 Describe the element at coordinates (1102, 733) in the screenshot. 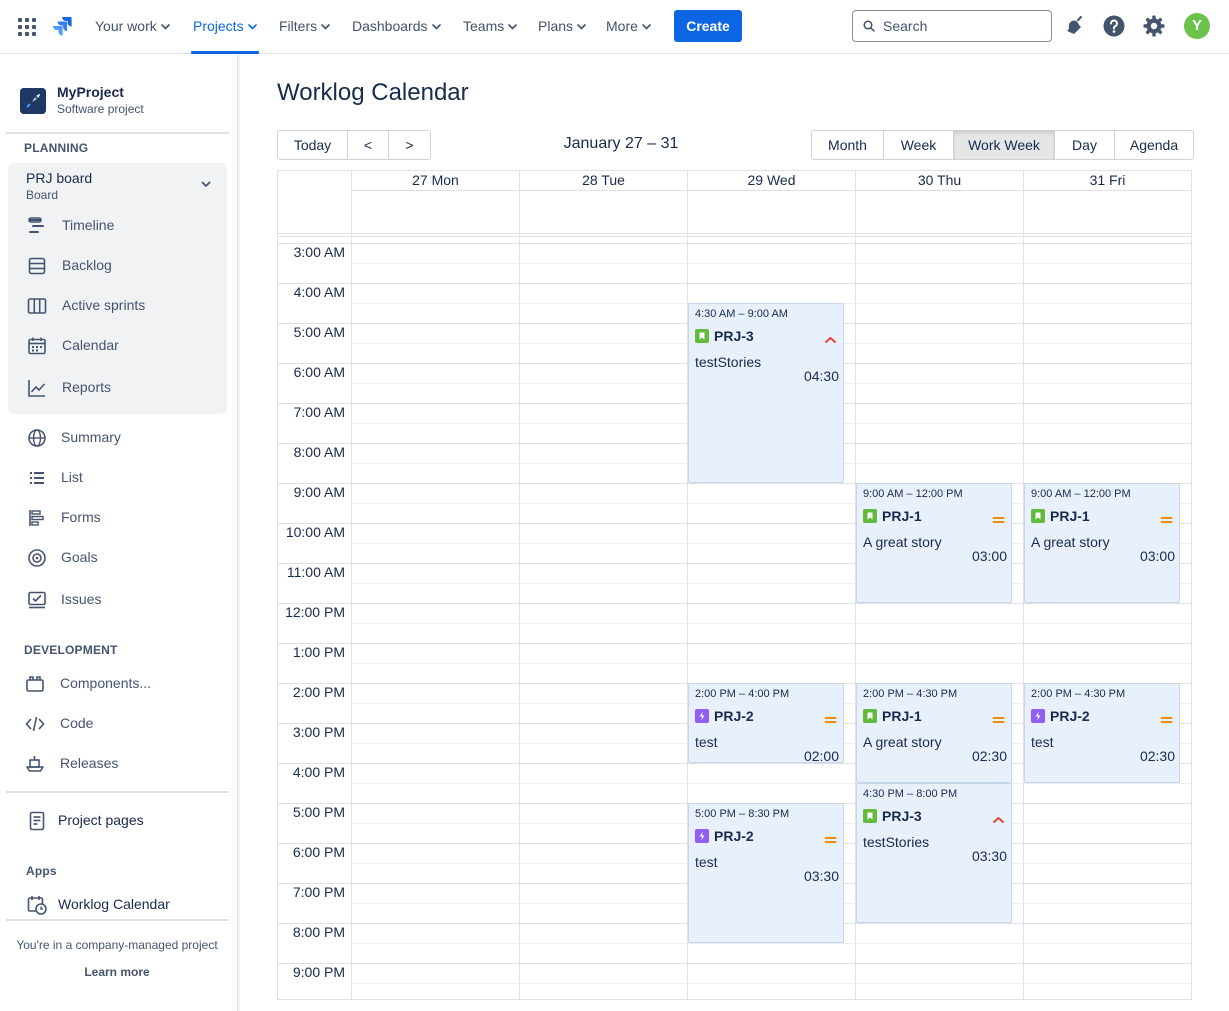

I see `worklog-event: 2:00 PM – 4:30 PM PRJ-2 test 02:30` at that location.